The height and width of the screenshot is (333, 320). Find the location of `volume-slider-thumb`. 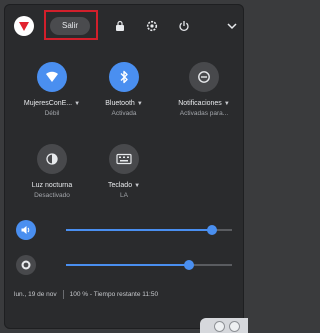

volume-slider-thumb is located at coordinates (212, 230).